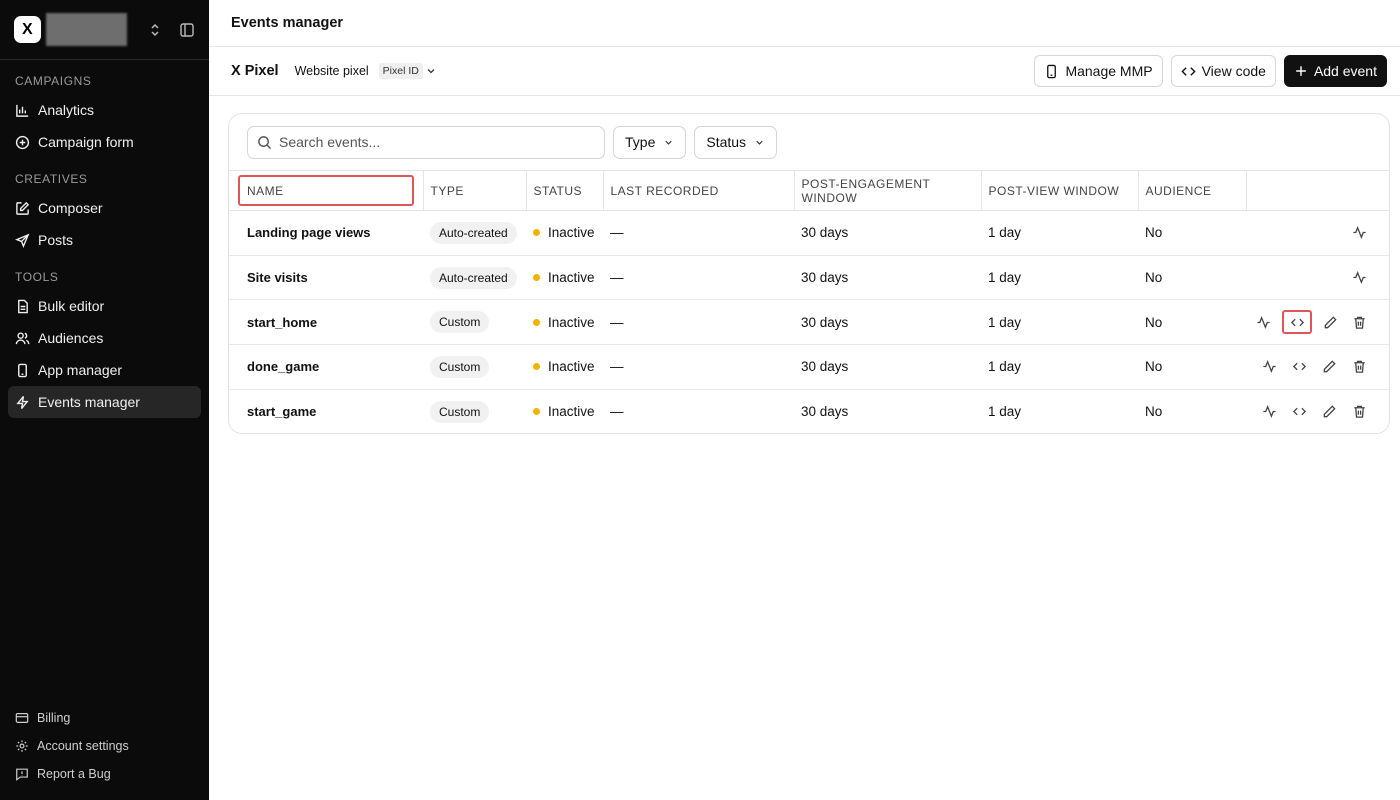  What do you see at coordinates (187, 30) in the screenshot?
I see `sidebar-toggle-icon` at bounding box center [187, 30].